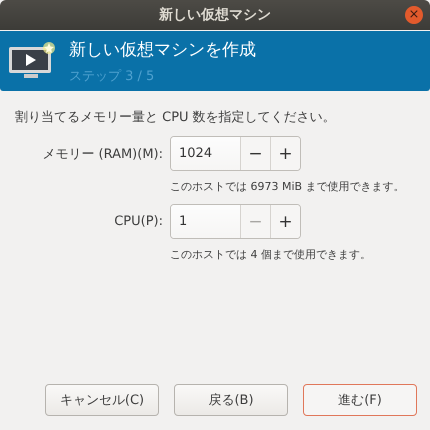 Image resolution: width=430 pixels, height=430 pixels. Describe the element at coordinates (102, 154) in the screenshot. I see `field-label: メモリー (RAM)(M):` at that location.